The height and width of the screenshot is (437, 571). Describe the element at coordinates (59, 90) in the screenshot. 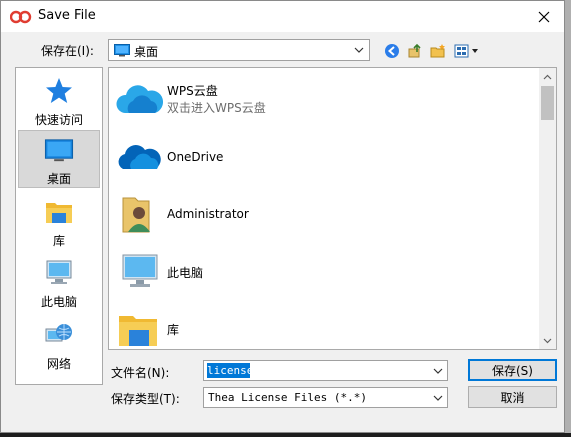

I see `star-icon` at that location.